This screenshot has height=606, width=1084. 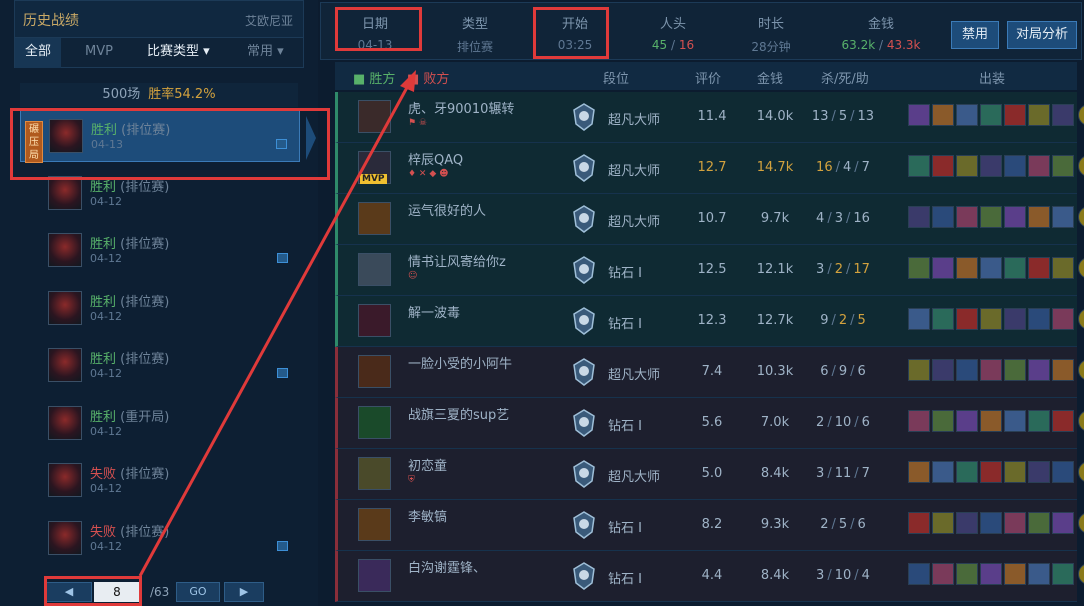 I want to click on tab-common: 常用 ▾, so click(x=265, y=53).